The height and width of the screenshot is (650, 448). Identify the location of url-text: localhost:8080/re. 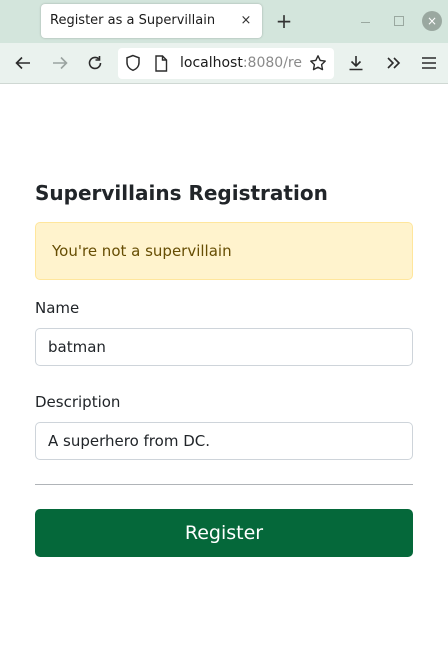
(241, 63).